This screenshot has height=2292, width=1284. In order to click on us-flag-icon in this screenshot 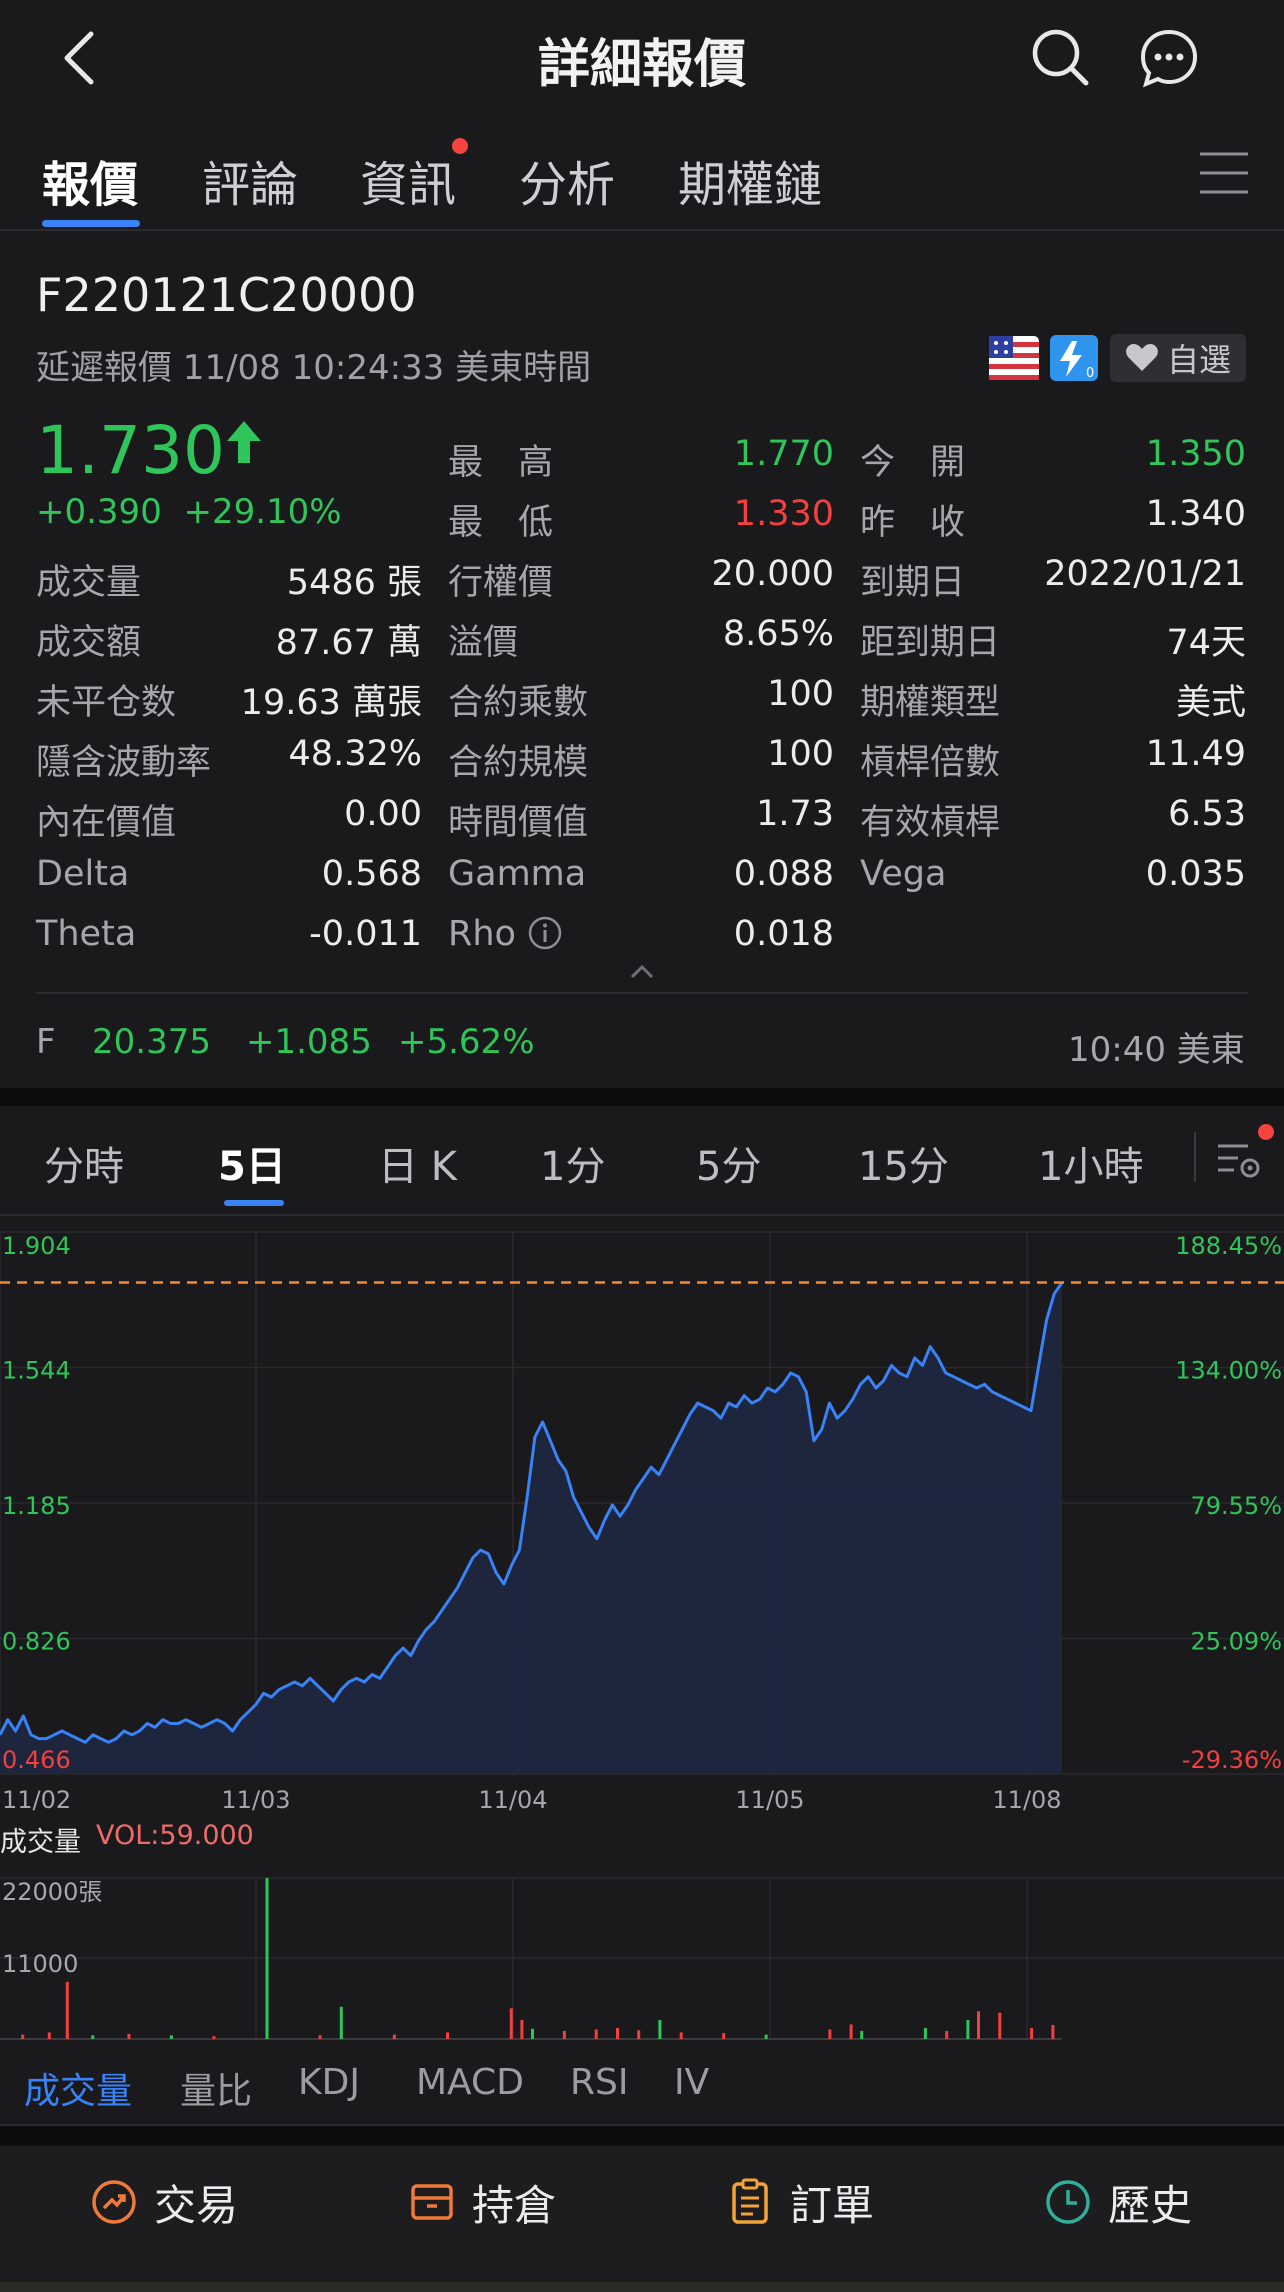, I will do `click(1014, 358)`.